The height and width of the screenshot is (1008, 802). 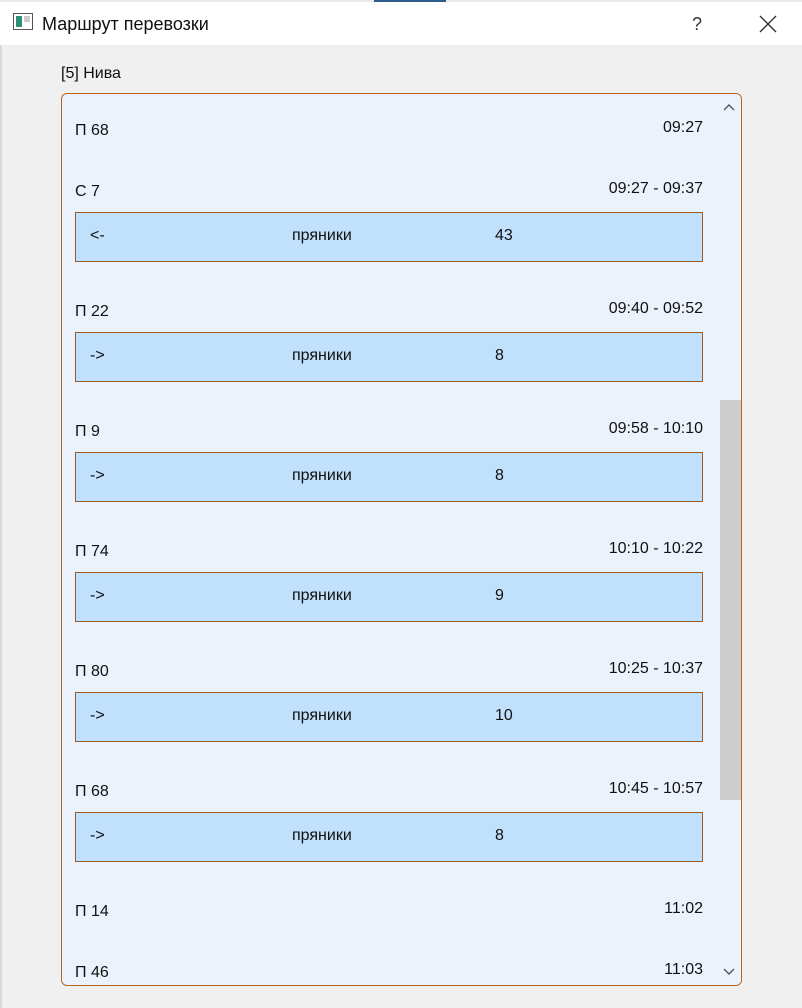 I want to click on window-edge, so click(x=1, y=526).